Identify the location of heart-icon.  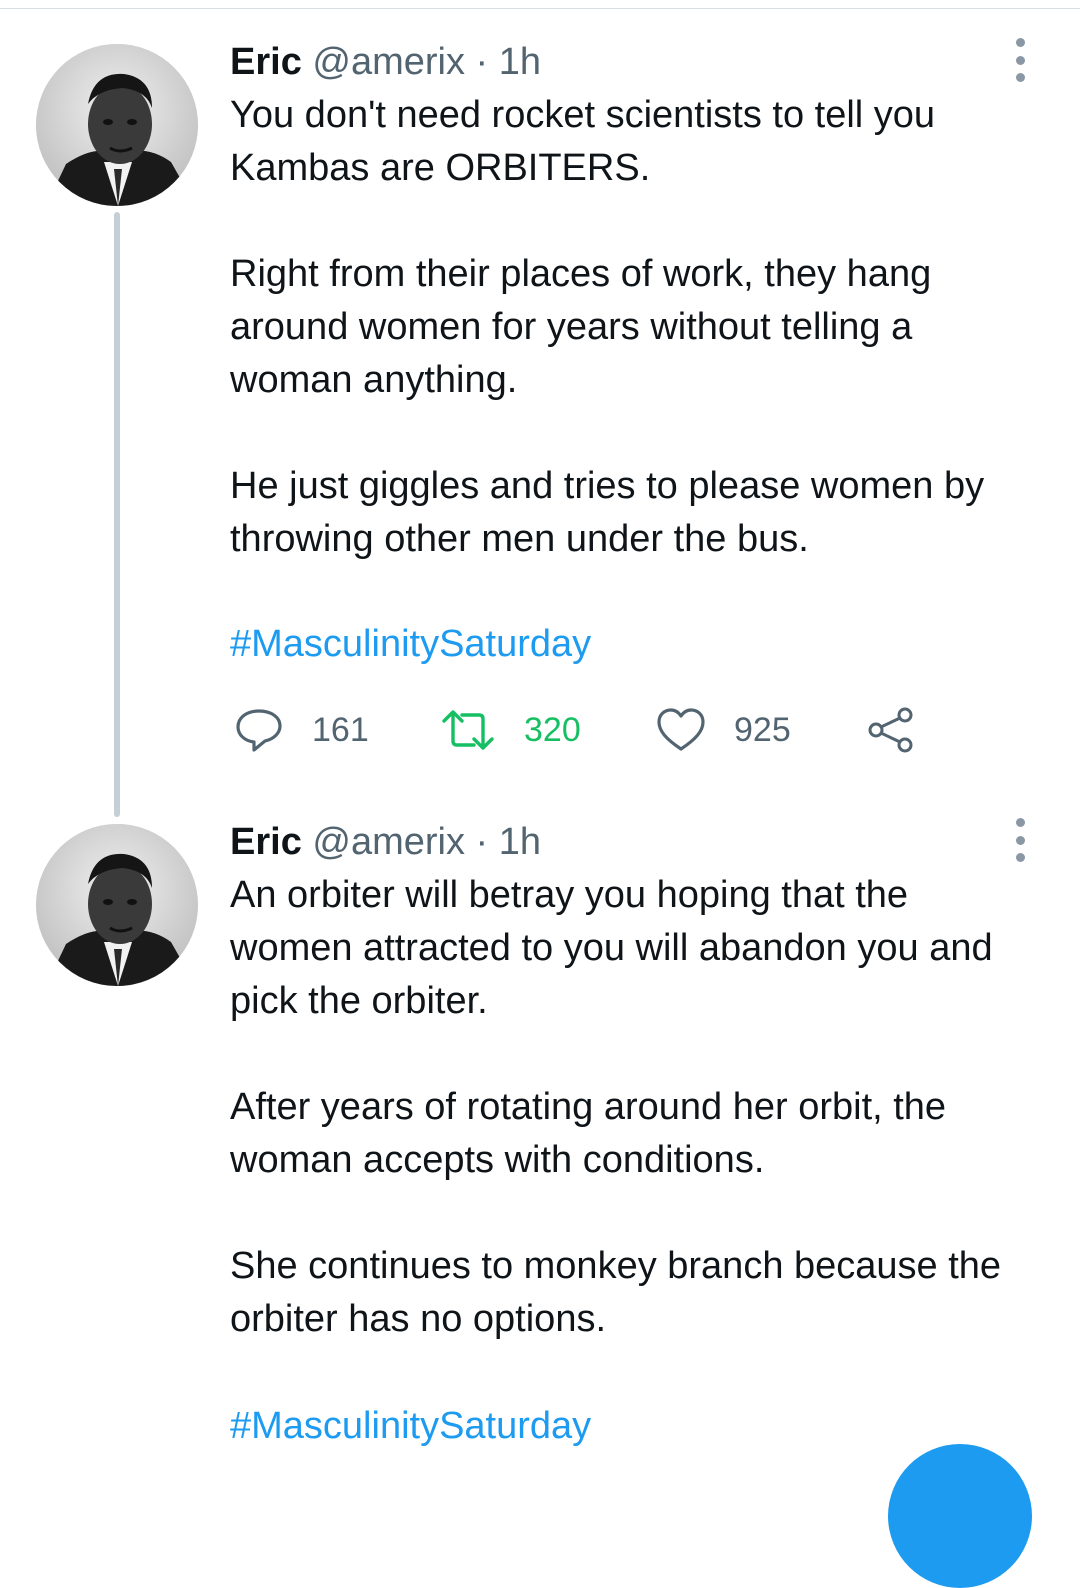
(681, 729).